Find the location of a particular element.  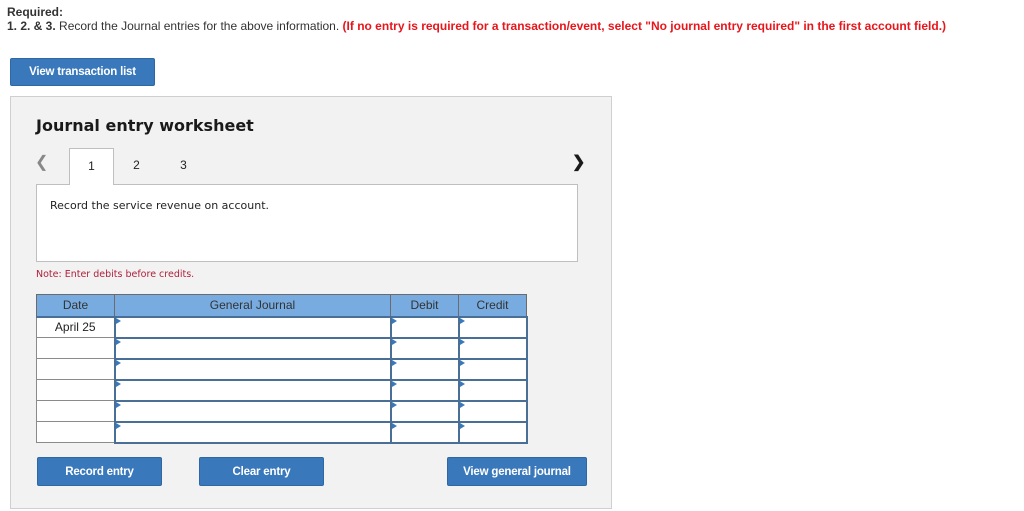

column-header-date: Date is located at coordinates (75, 306).